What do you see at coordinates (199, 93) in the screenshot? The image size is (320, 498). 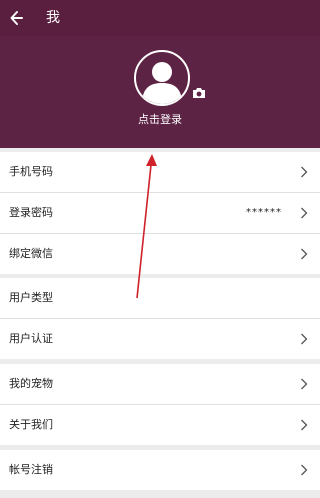 I see `camera-icon` at bounding box center [199, 93].